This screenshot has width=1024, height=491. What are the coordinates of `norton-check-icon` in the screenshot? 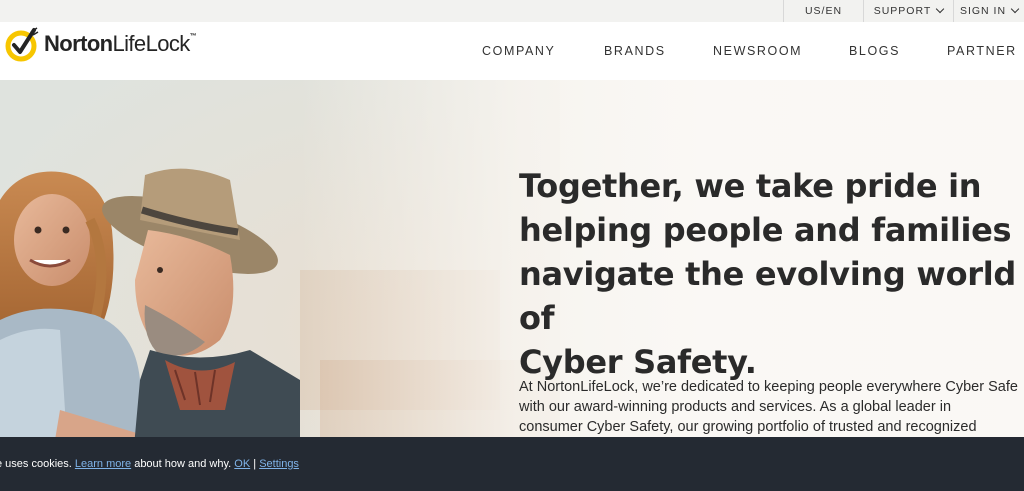 It's located at (22, 44).